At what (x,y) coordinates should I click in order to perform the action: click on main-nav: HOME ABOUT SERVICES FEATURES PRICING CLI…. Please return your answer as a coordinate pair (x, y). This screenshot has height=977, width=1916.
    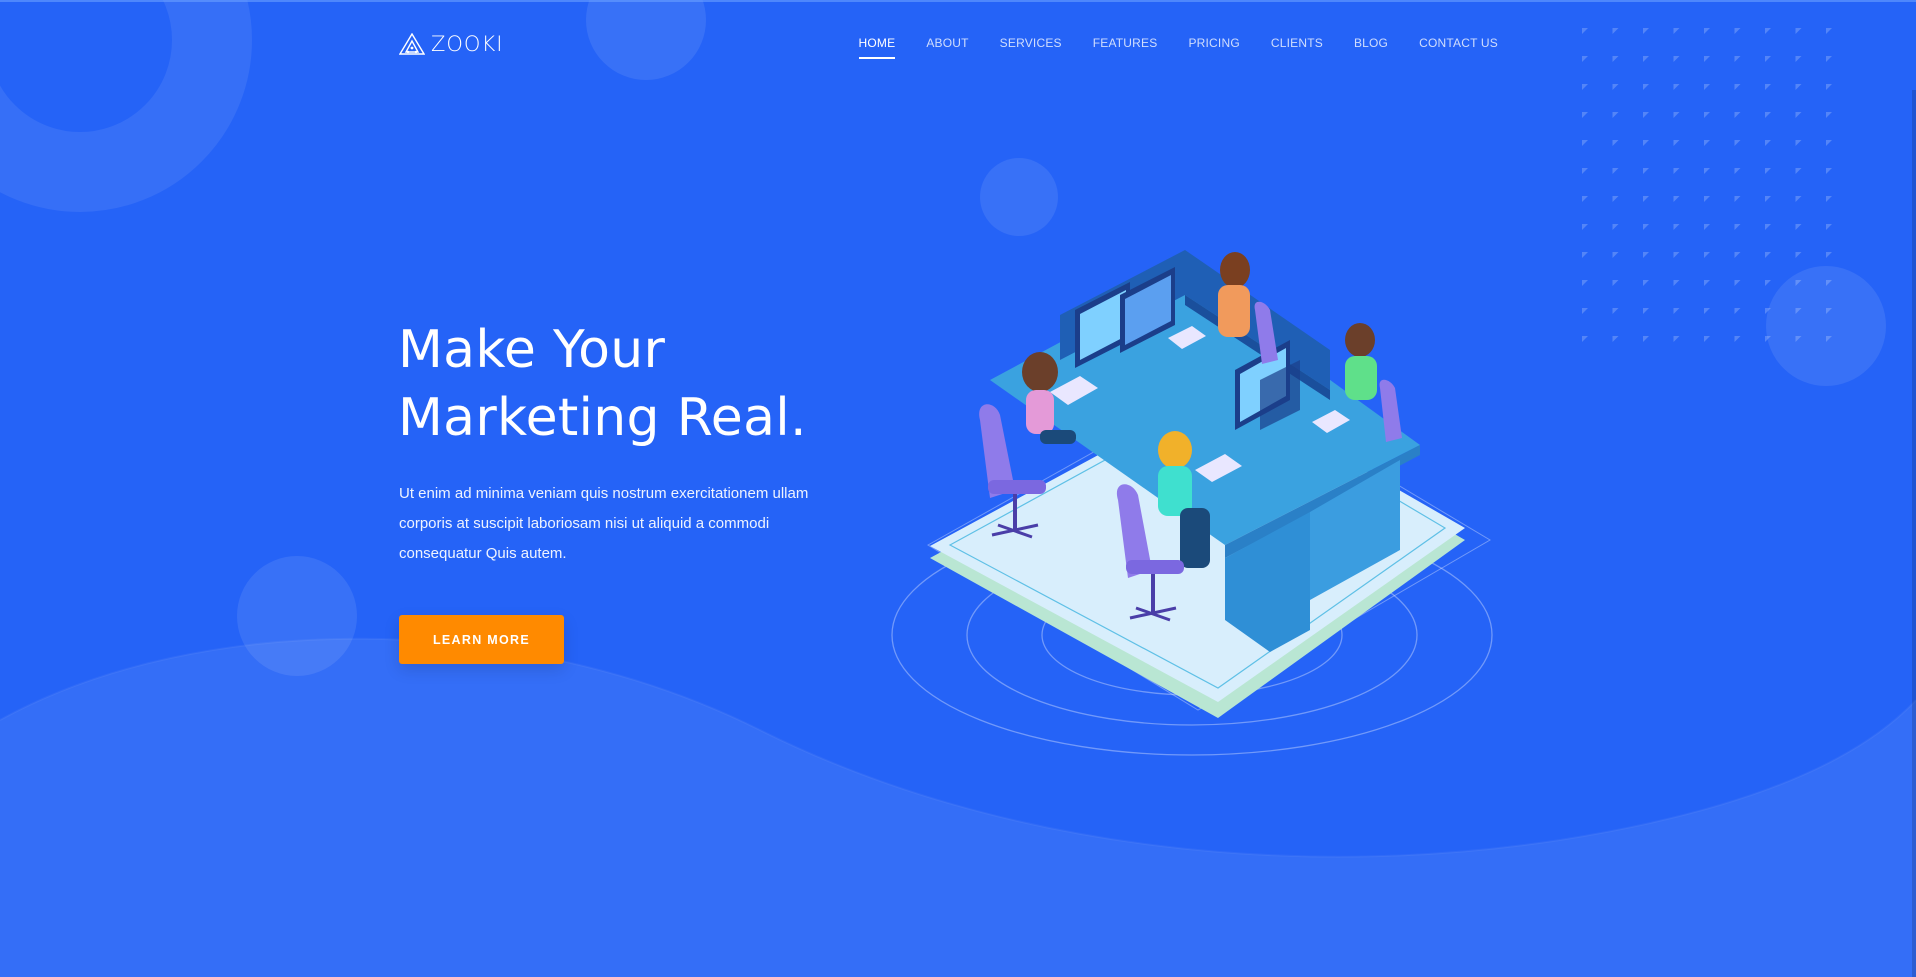
    Looking at the image, I should click on (1178, 47).